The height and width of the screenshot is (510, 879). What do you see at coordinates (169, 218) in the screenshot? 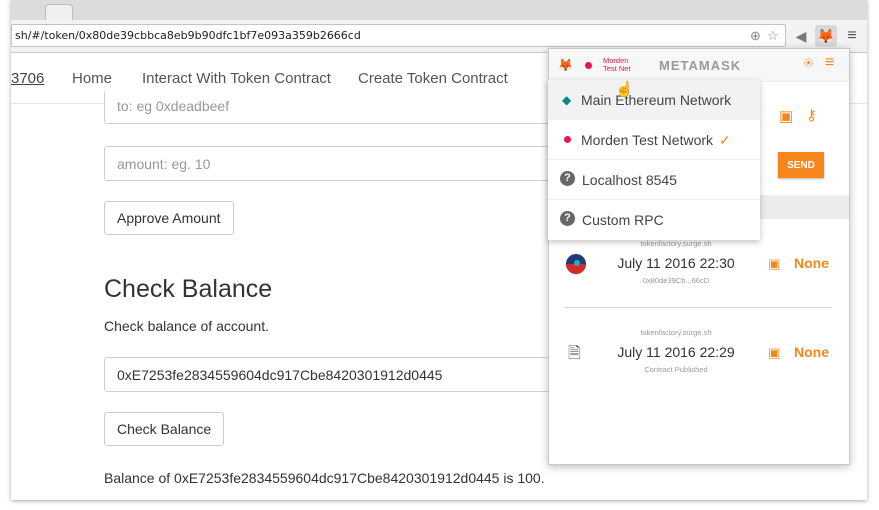
I see `approve-amount-button: Approve Amount` at bounding box center [169, 218].